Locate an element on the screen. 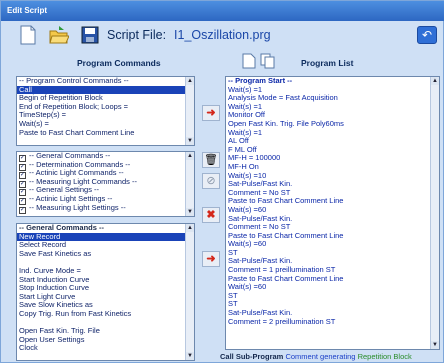 Image resolution: width=444 pixels, height=363 pixels. close-icon: ✖ is located at coordinates (211, 215).